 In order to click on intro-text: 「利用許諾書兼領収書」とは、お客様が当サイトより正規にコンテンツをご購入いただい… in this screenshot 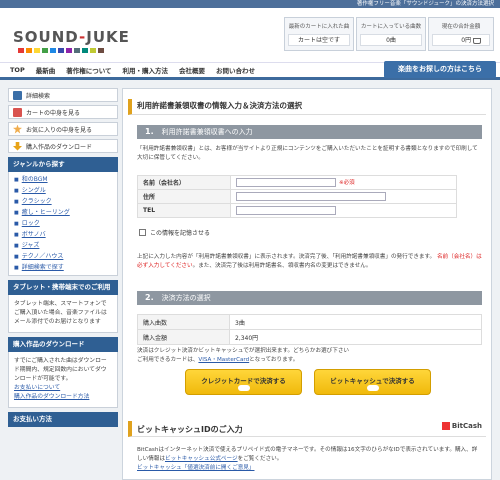, I will do `click(307, 153)`.